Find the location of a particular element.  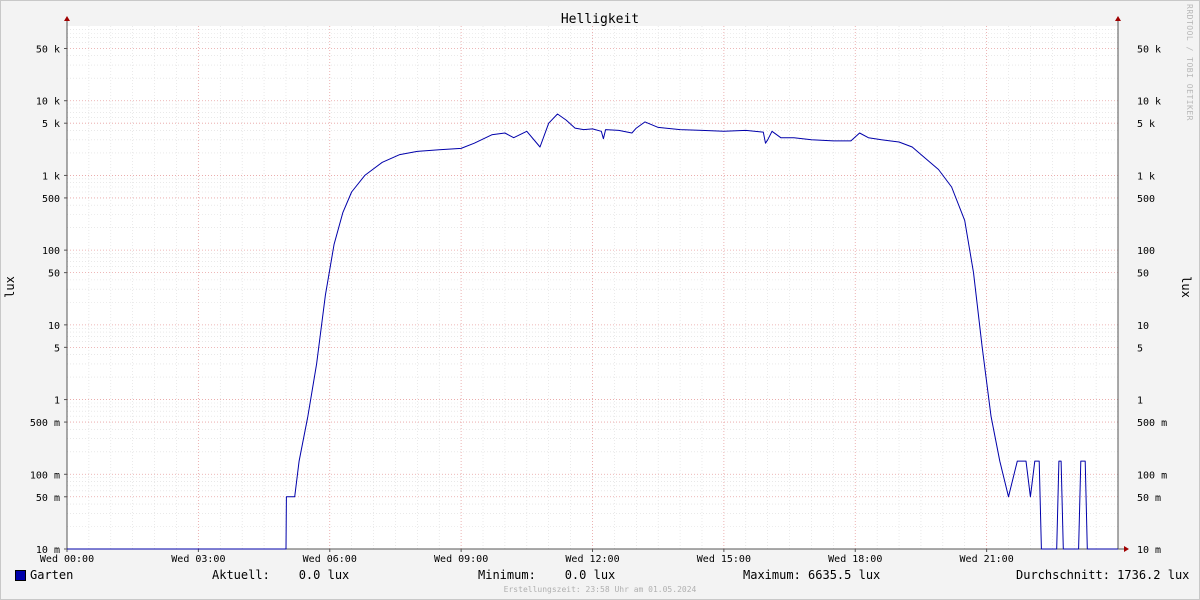

y-tick-label-right: 500 is located at coordinates (1146, 199).